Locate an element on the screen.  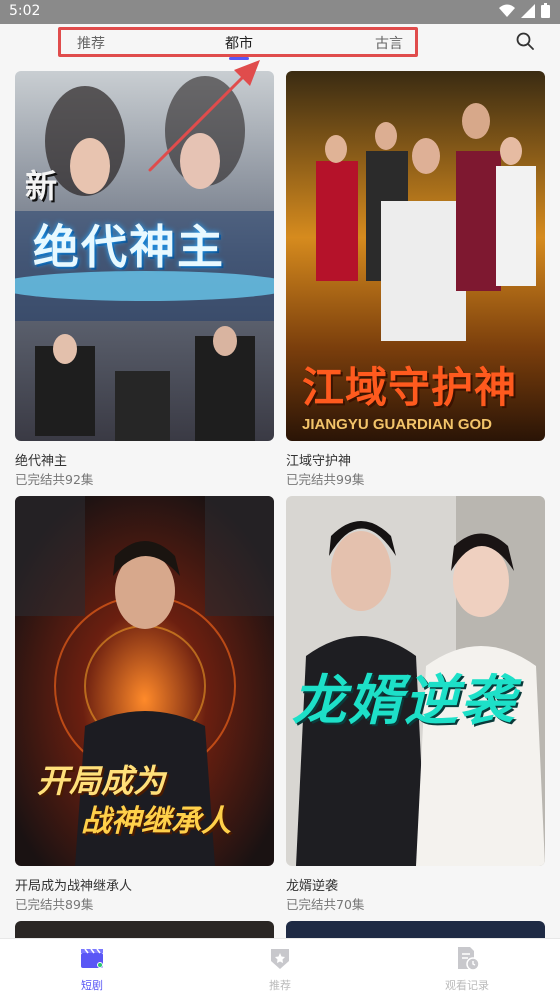
star-shield-icon is located at coordinates (280, 959).